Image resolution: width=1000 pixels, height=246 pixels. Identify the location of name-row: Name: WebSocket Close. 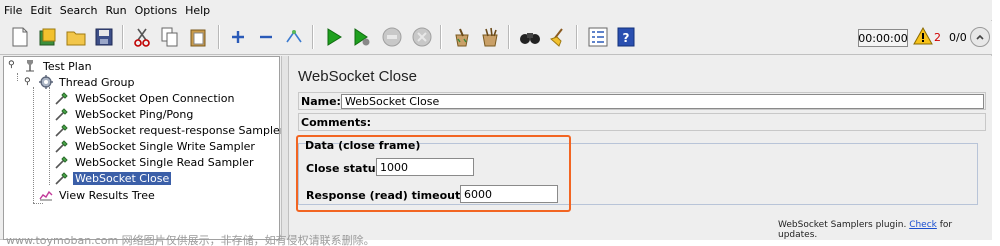
(642, 101).